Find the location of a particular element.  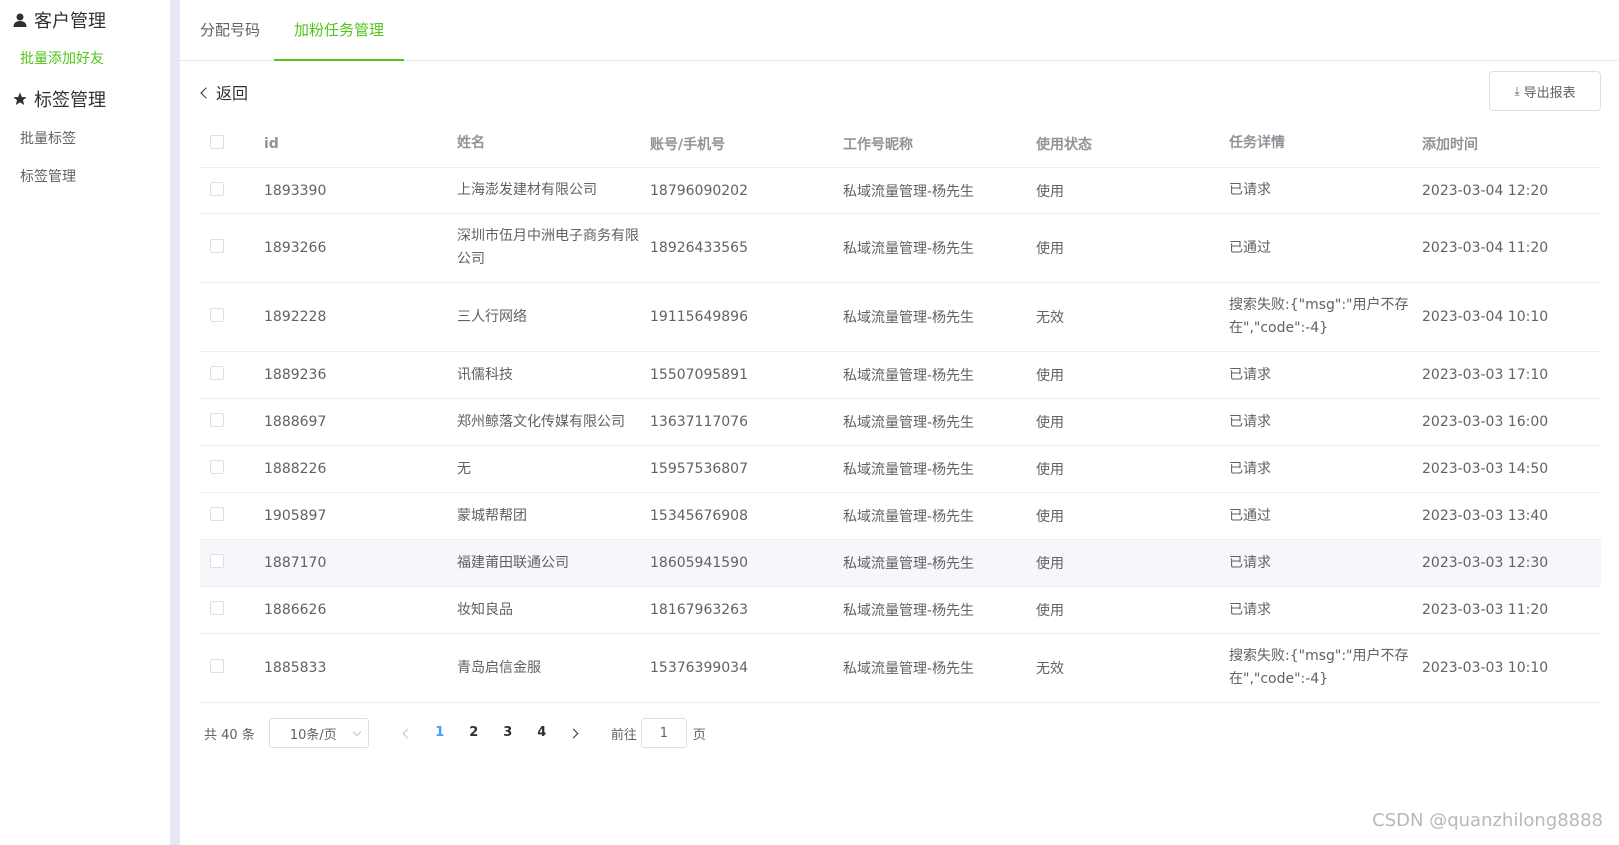

select-all-checkbox is located at coordinates (217, 141).